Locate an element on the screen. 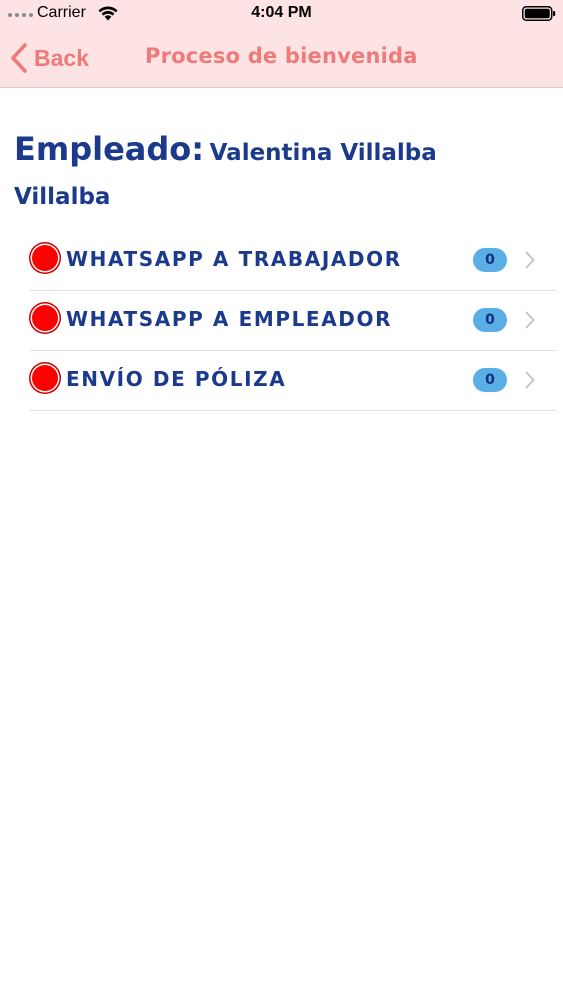 This screenshot has height=1000, width=563. task-label: WHATSAPP A EMPLEADOR is located at coordinates (229, 319).